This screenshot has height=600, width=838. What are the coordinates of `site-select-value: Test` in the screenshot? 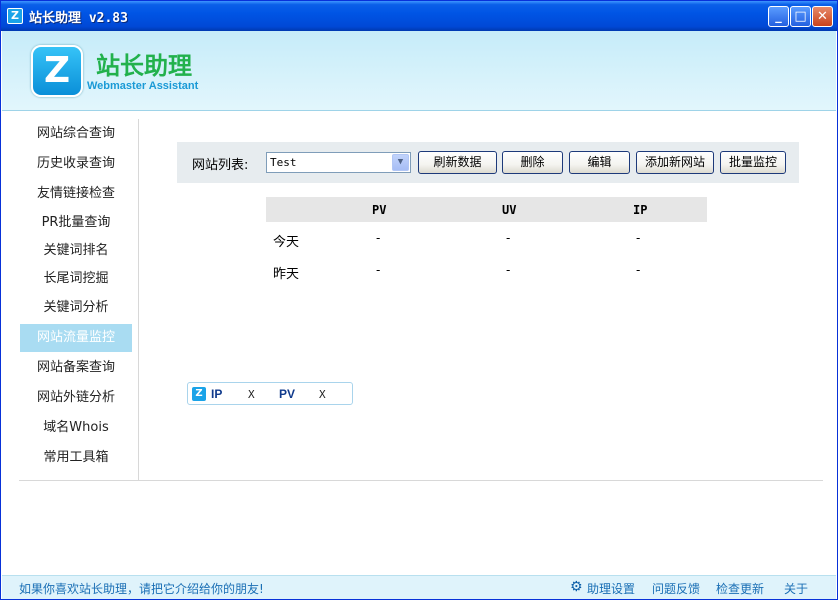 It's located at (283, 162).